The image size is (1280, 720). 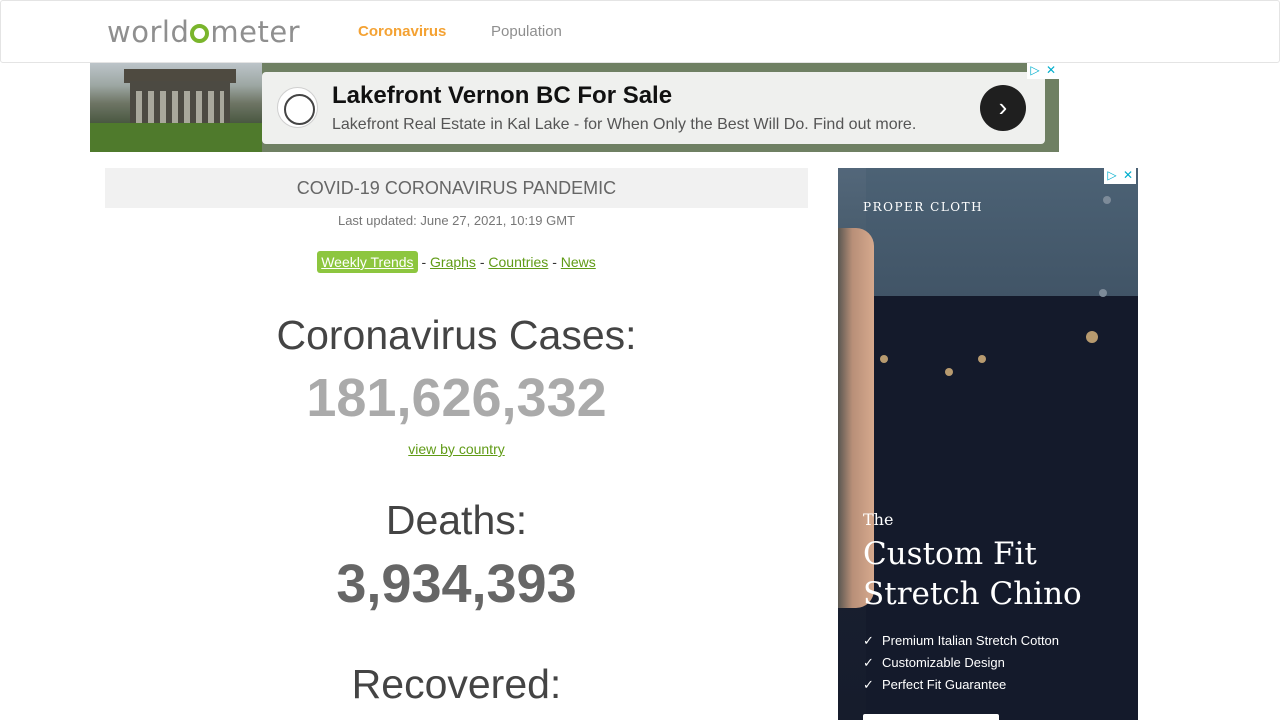 What do you see at coordinates (453, 262) in the screenshot?
I see `graphs-link: Graphs` at bounding box center [453, 262].